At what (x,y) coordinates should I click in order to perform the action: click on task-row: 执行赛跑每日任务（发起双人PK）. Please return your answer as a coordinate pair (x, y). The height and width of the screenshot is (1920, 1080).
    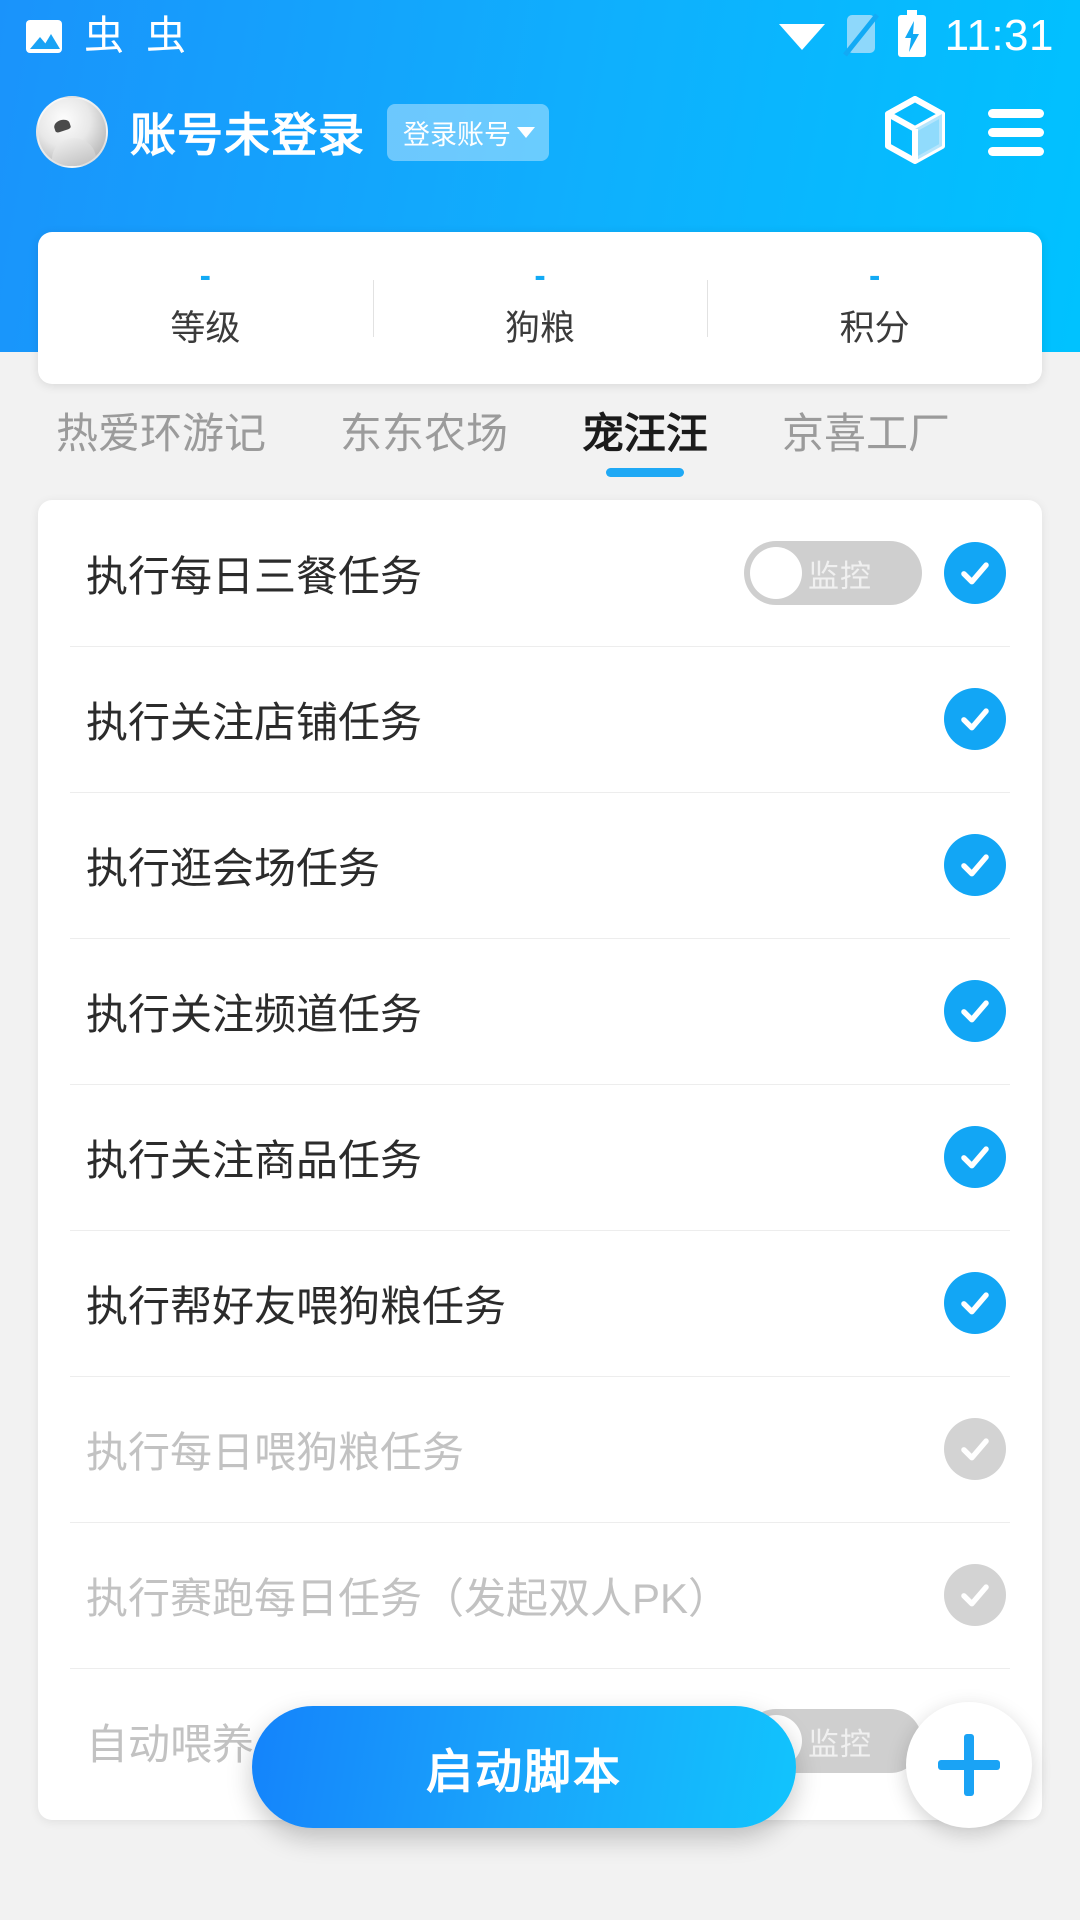
    Looking at the image, I should click on (540, 1595).